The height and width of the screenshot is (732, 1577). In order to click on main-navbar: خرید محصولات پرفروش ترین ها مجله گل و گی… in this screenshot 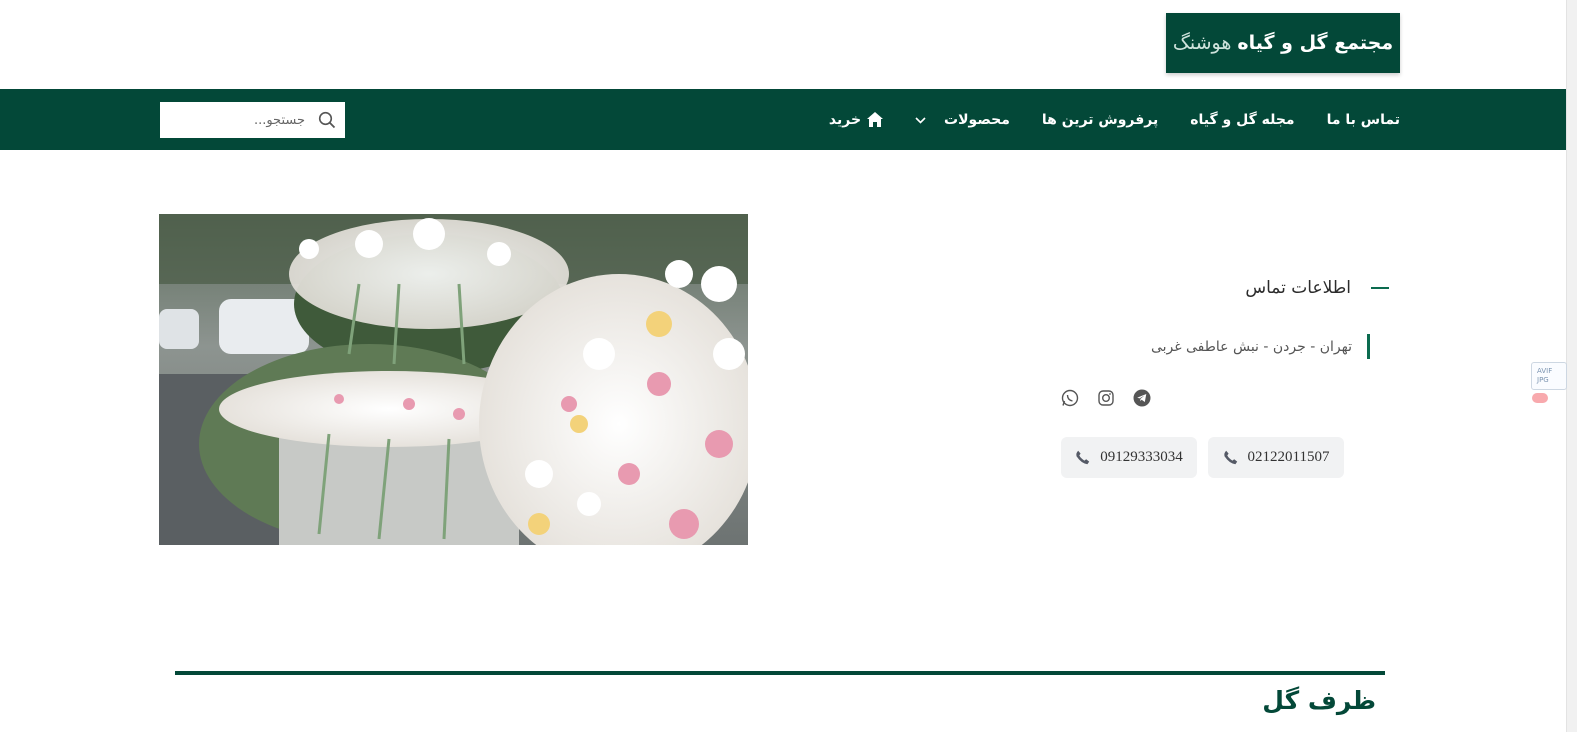, I will do `click(783, 119)`.